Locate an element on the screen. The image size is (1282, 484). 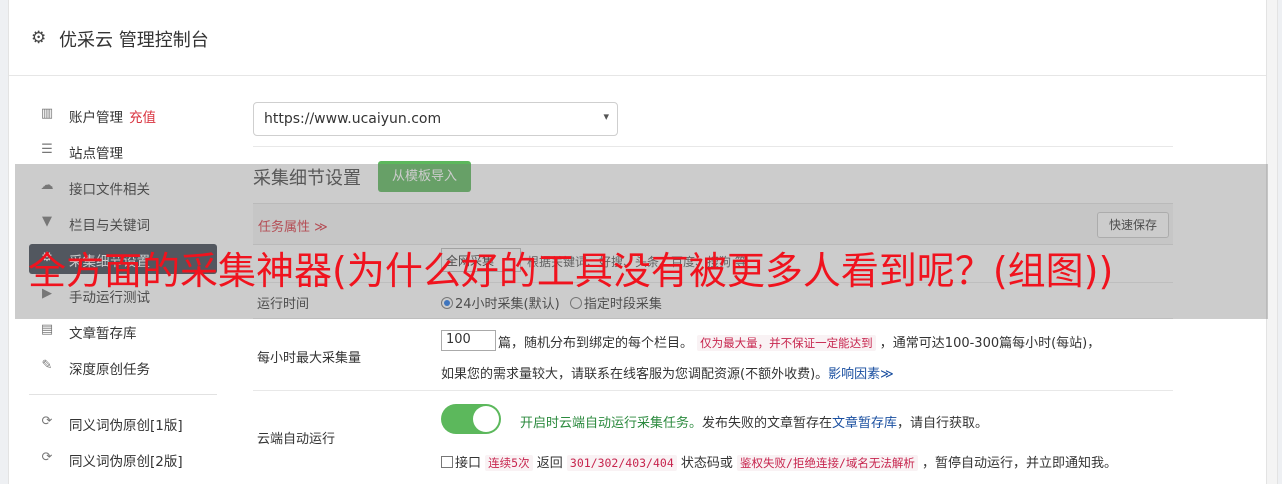
max-per-hour-text2: 如果您的需求量较大，请联系在线客服为您调配资源(不额外收费)。影响因素≫ is located at coordinates (667, 374).